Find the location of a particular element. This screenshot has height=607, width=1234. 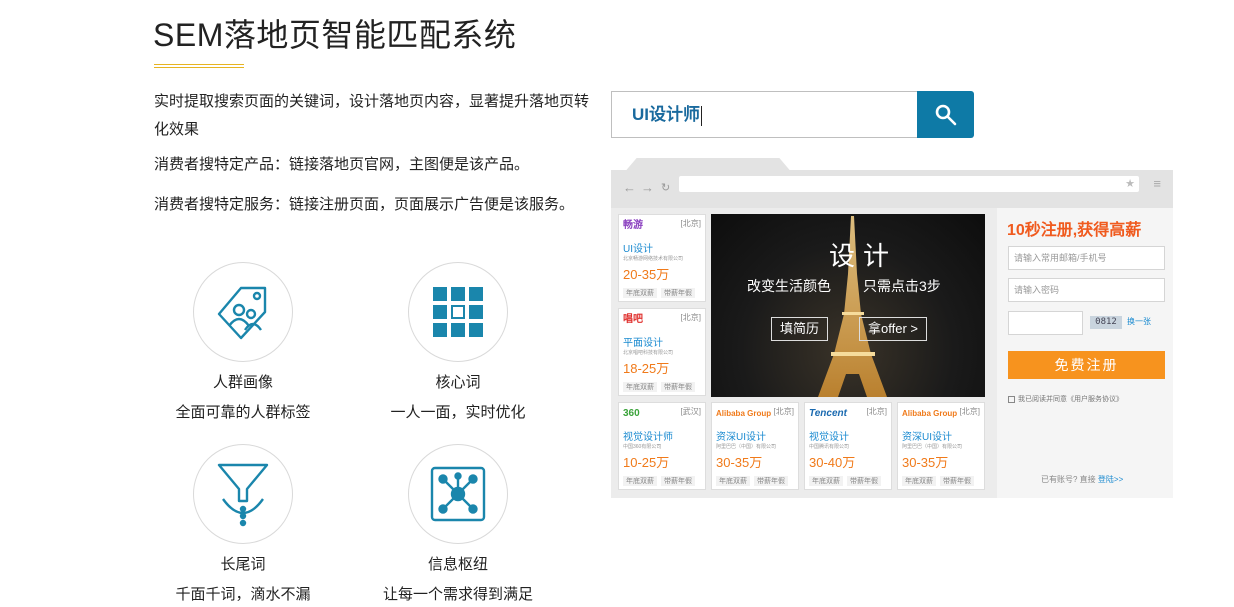

login-link: 登陆>> is located at coordinates (1110, 479).